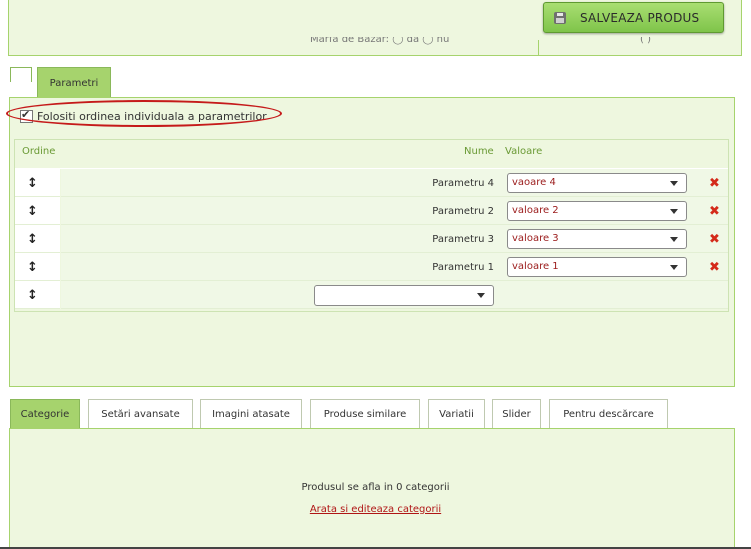 The height and width of the screenshot is (549, 751). What do you see at coordinates (45, 414) in the screenshot?
I see `tab-categorie: Categorie` at bounding box center [45, 414].